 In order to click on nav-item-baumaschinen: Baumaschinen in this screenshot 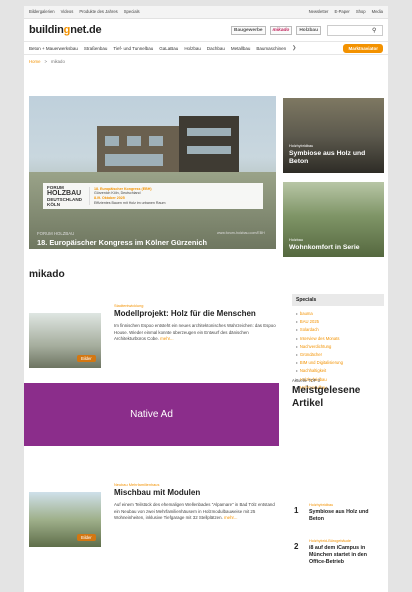, I will do `click(271, 48)`.